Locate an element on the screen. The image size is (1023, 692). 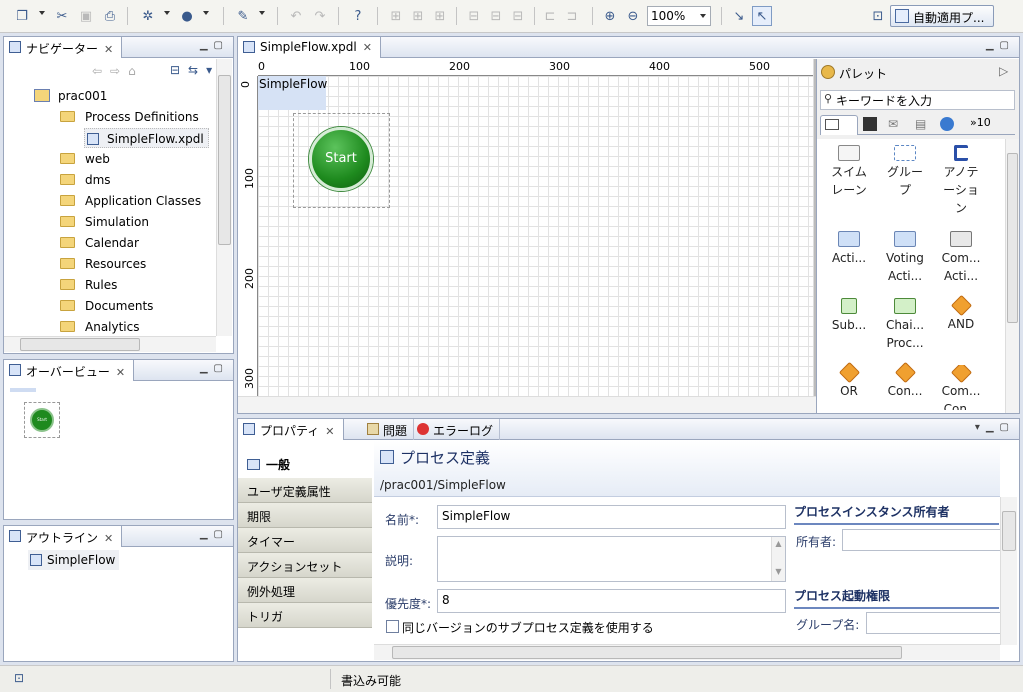
tree-item-selected: SimpleFlow.xpdl is located at coordinates (146, 138).